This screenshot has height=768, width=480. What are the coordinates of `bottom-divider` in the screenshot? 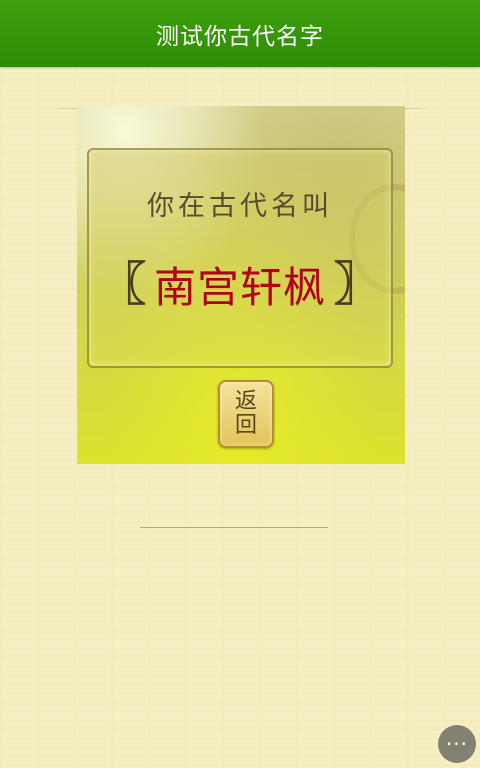 It's located at (234, 527).